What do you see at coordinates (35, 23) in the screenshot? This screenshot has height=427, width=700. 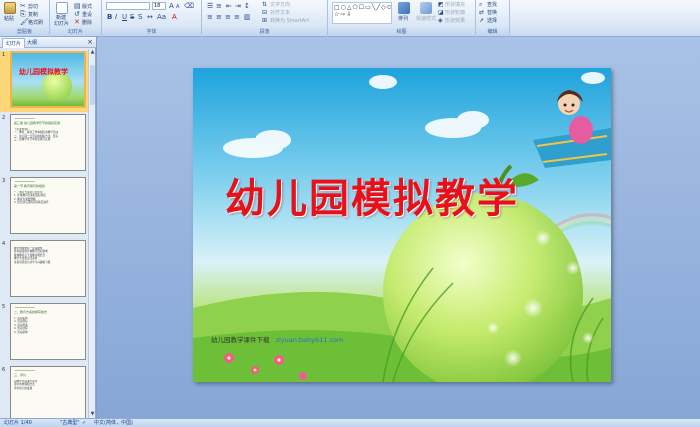 I see `format-painter-button: 格式刷` at bounding box center [35, 23].